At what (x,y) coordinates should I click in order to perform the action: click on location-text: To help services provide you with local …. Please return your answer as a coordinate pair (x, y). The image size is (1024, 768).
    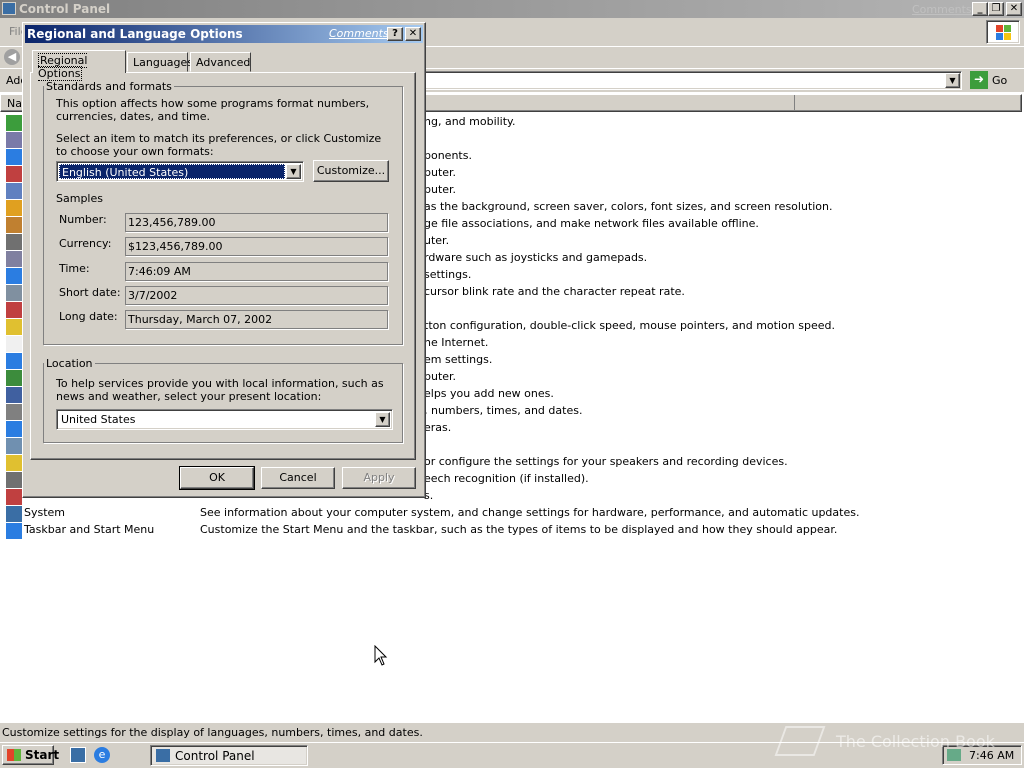
    Looking at the image, I should click on (220, 390).